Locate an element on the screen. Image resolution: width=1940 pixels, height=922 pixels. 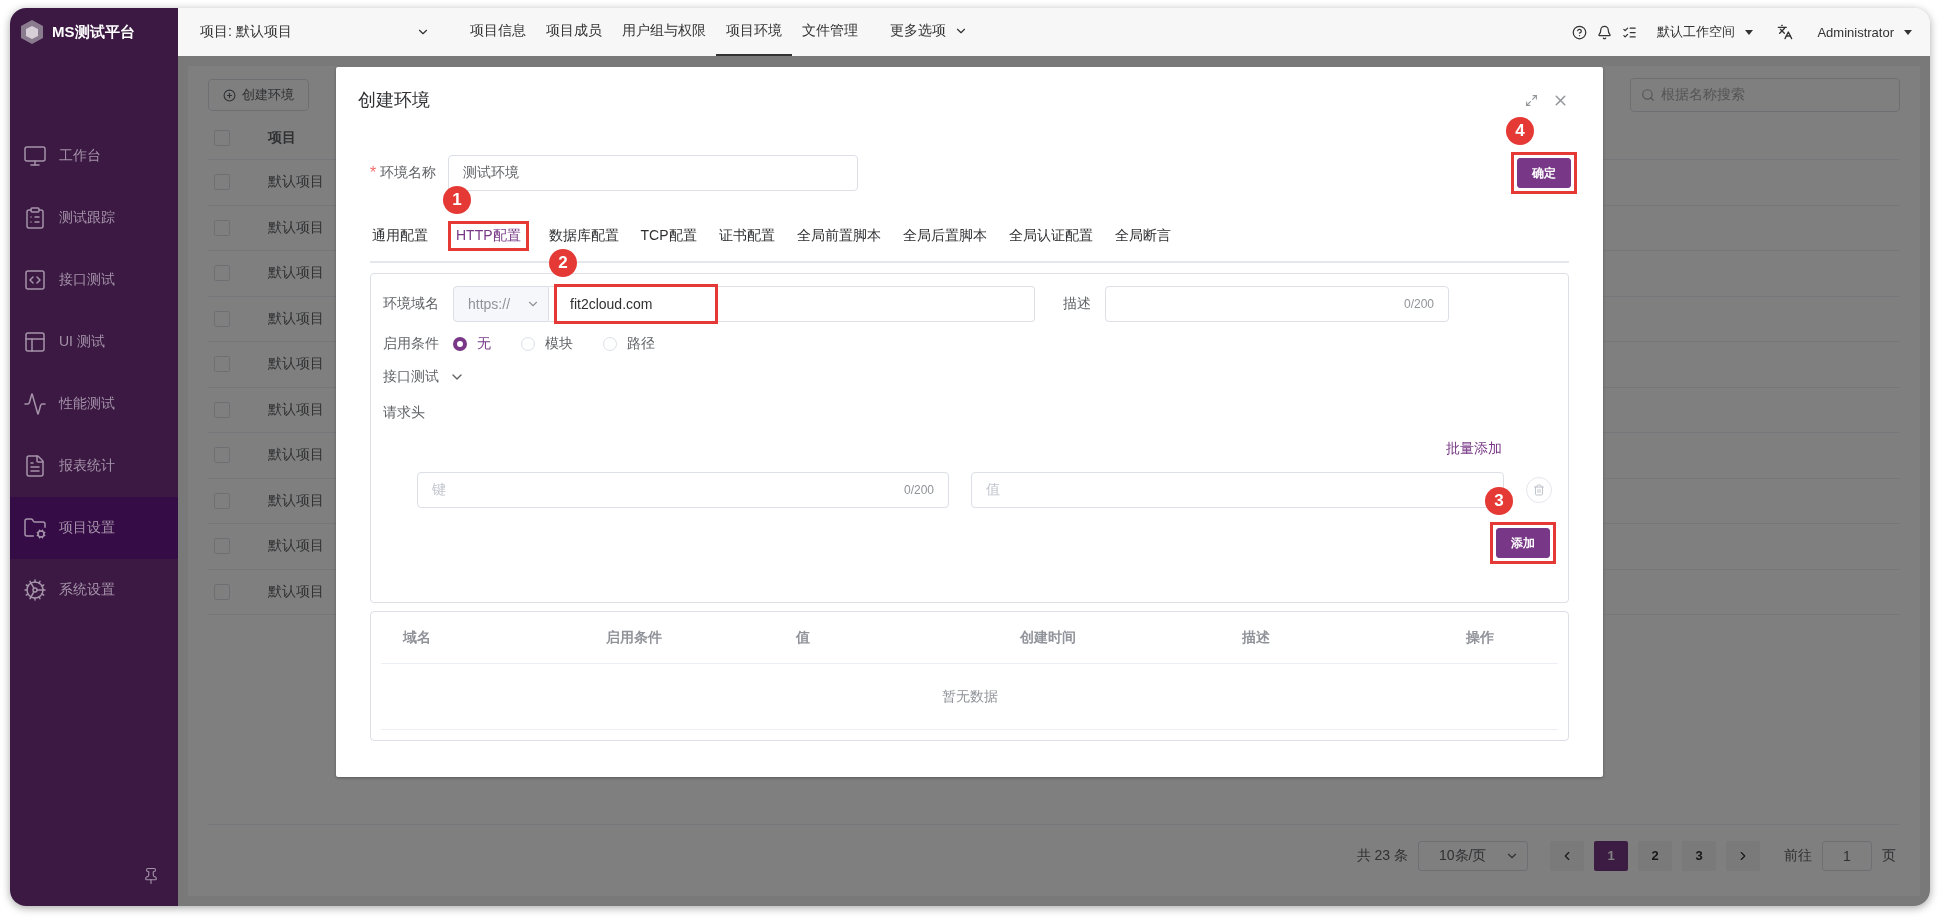
sidebar-item: 系统设置 is located at coordinates (94, 590).